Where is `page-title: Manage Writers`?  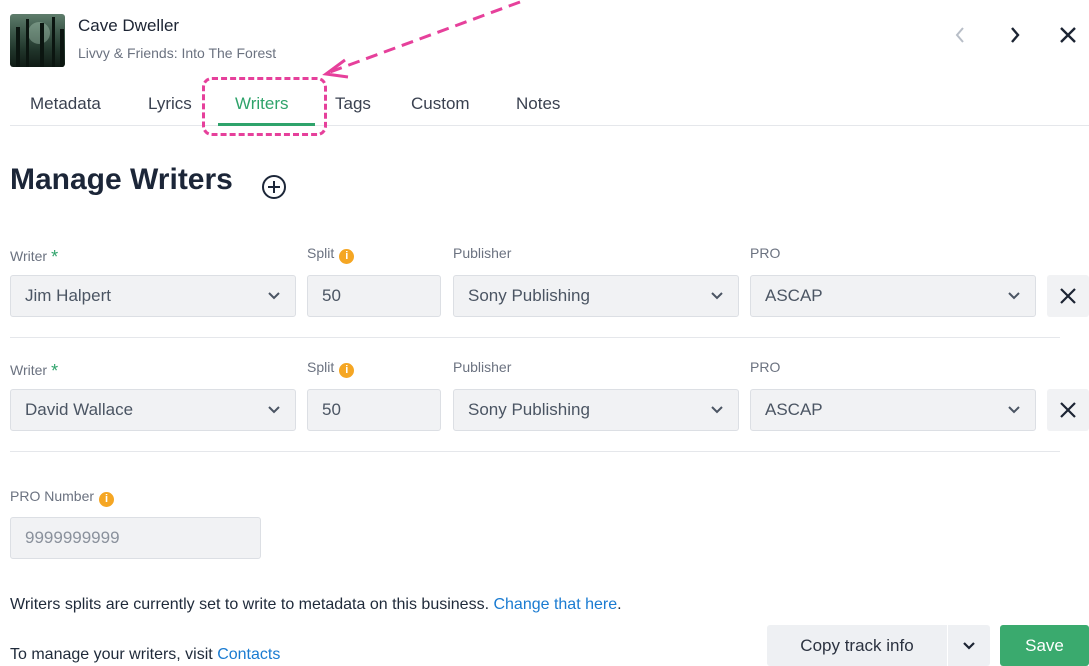
page-title: Manage Writers is located at coordinates (121, 179).